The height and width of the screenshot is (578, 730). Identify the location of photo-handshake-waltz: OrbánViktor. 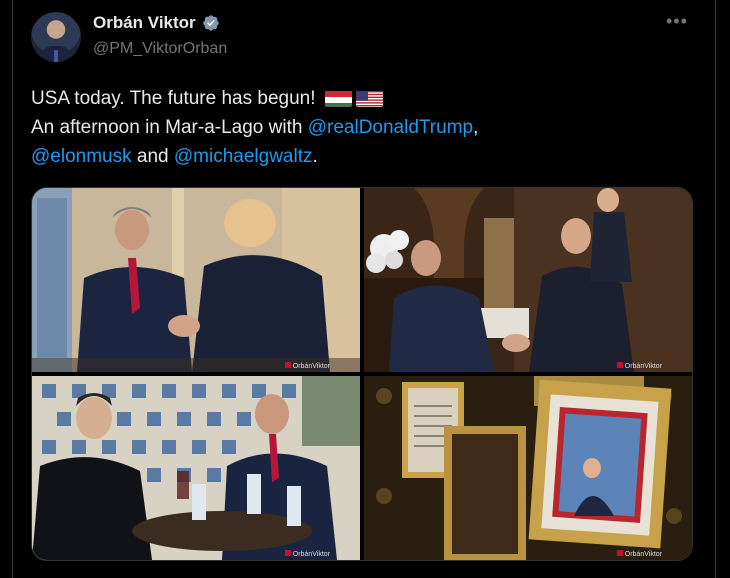
(528, 280).